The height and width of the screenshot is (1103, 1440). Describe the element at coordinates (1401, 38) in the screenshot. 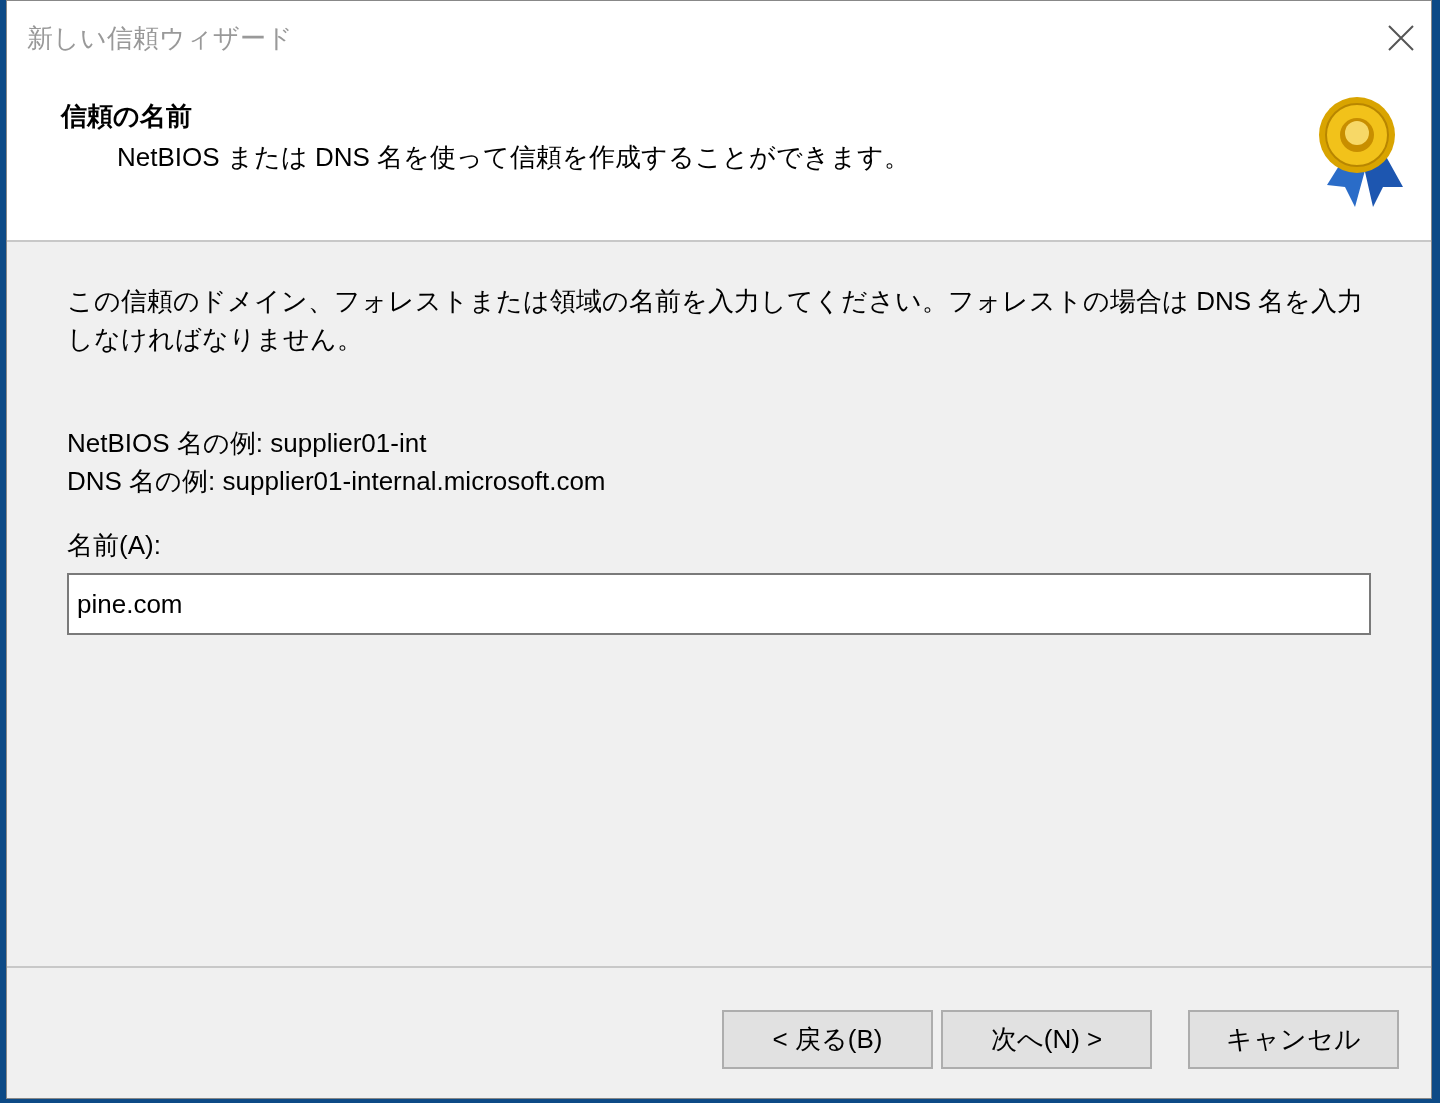

I see `close-icon` at that location.